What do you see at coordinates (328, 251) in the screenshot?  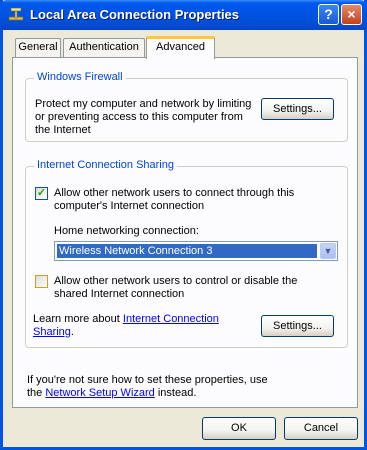 I see `chevron-down-icon: ▼` at bounding box center [328, 251].